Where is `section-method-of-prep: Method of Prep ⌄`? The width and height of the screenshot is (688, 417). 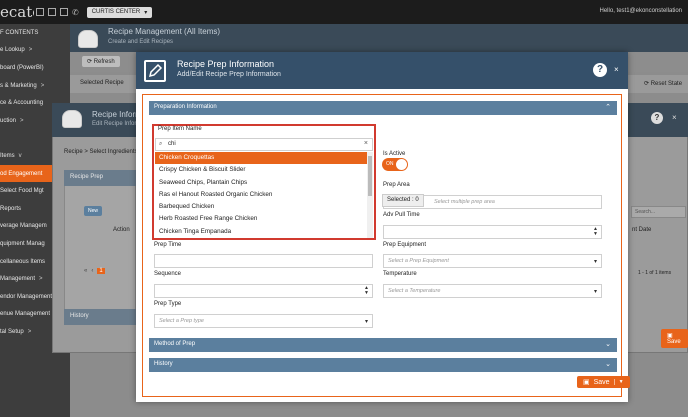 section-method-of-prep: Method of Prep ⌄ is located at coordinates (383, 345).